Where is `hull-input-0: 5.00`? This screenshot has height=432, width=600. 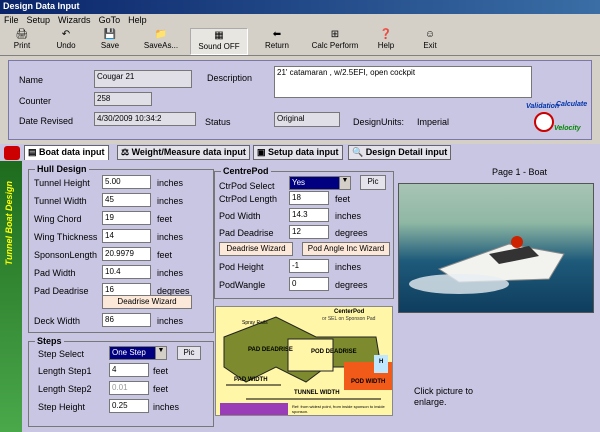 hull-input-0: 5.00 is located at coordinates (126, 182).